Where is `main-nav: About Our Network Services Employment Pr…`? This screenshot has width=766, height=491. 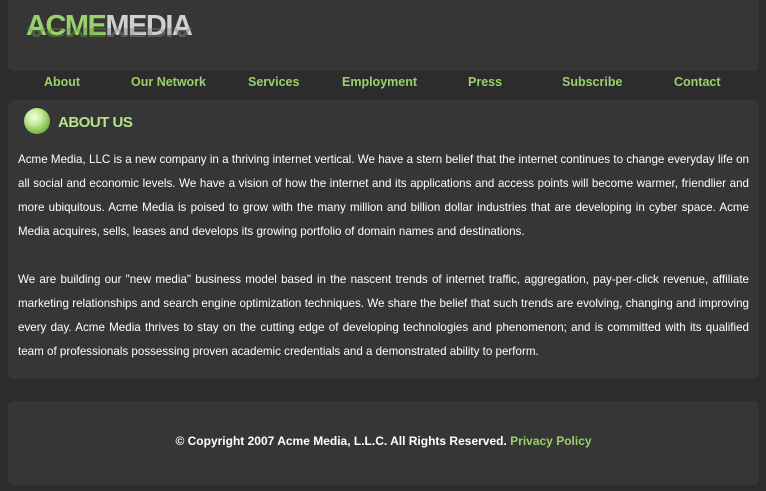 main-nav: About Our Network Services Employment Pr… is located at coordinates (383, 84).